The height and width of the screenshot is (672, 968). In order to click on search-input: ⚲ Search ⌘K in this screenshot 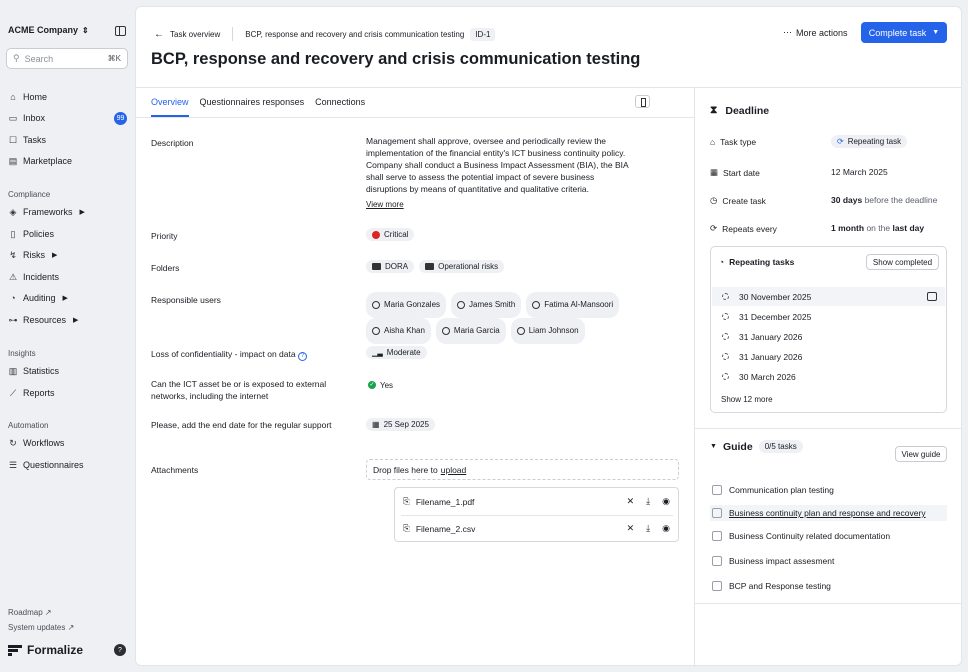, I will do `click(67, 58)`.